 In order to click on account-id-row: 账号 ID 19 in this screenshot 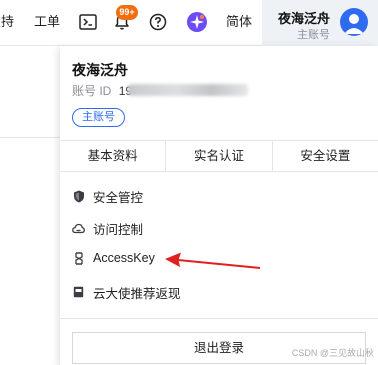, I will do `click(102, 90)`.